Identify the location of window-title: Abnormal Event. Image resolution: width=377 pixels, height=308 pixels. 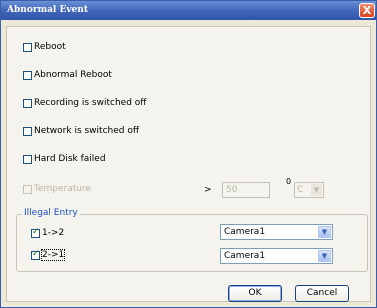
(47, 10).